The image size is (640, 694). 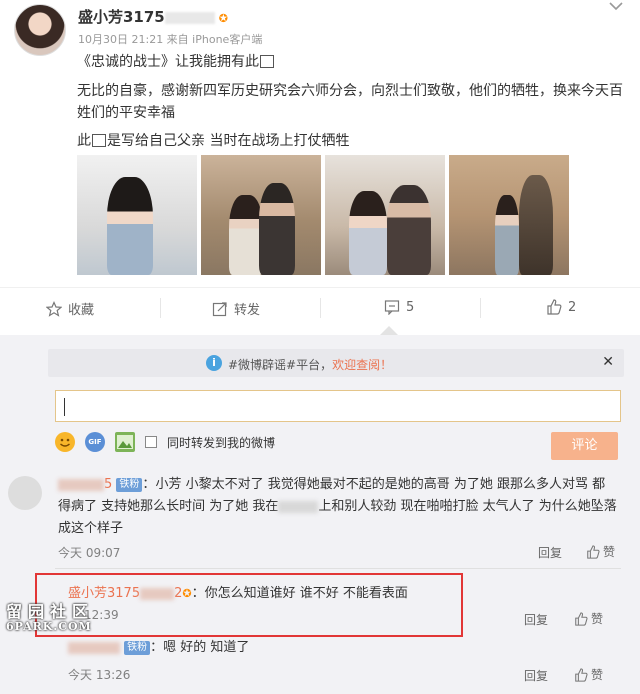 What do you see at coordinates (298, 506) in the screenshot?
I see `redacted-mask` at bounding box center [298, 506].